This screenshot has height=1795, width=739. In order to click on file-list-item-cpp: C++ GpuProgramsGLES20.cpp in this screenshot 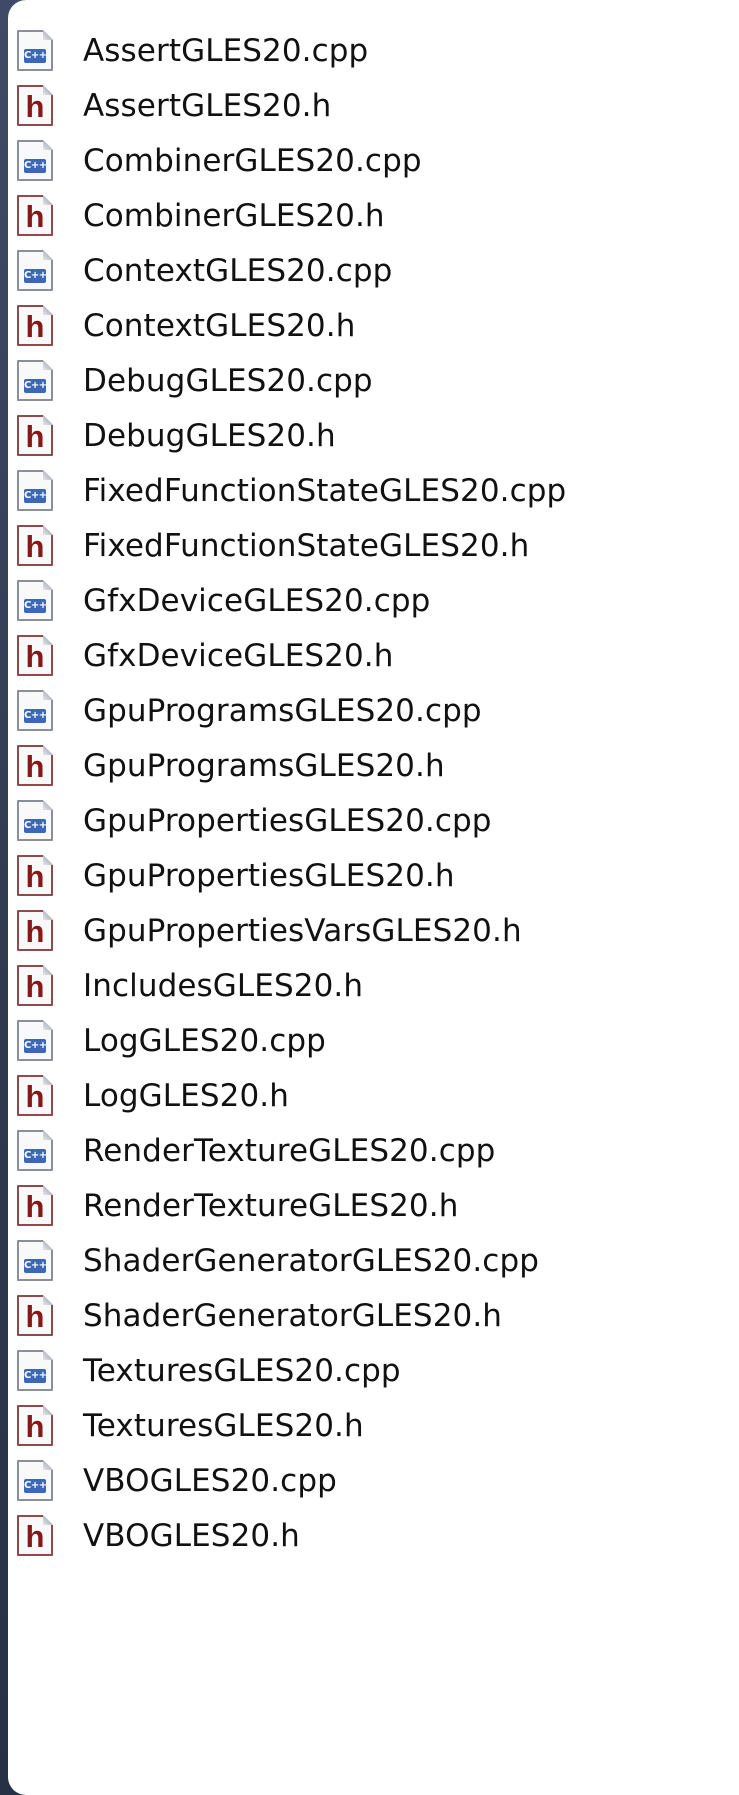, I will do `click(373, 710)`.